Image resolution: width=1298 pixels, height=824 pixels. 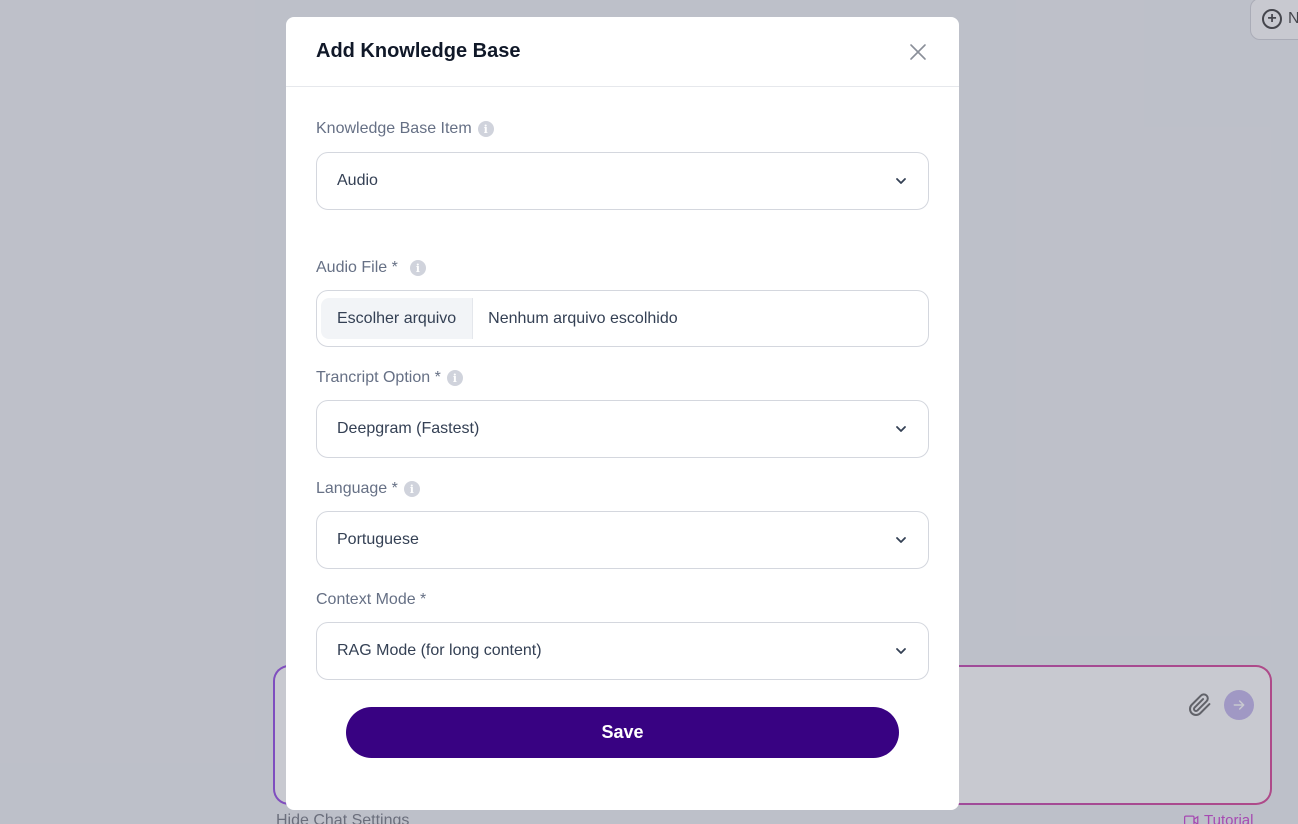 What do you see at coordinates (583, 318) in the screenshot?
I see `file-status-text: Nenhum arquivo escolhido` at bounding box center [583, 318].